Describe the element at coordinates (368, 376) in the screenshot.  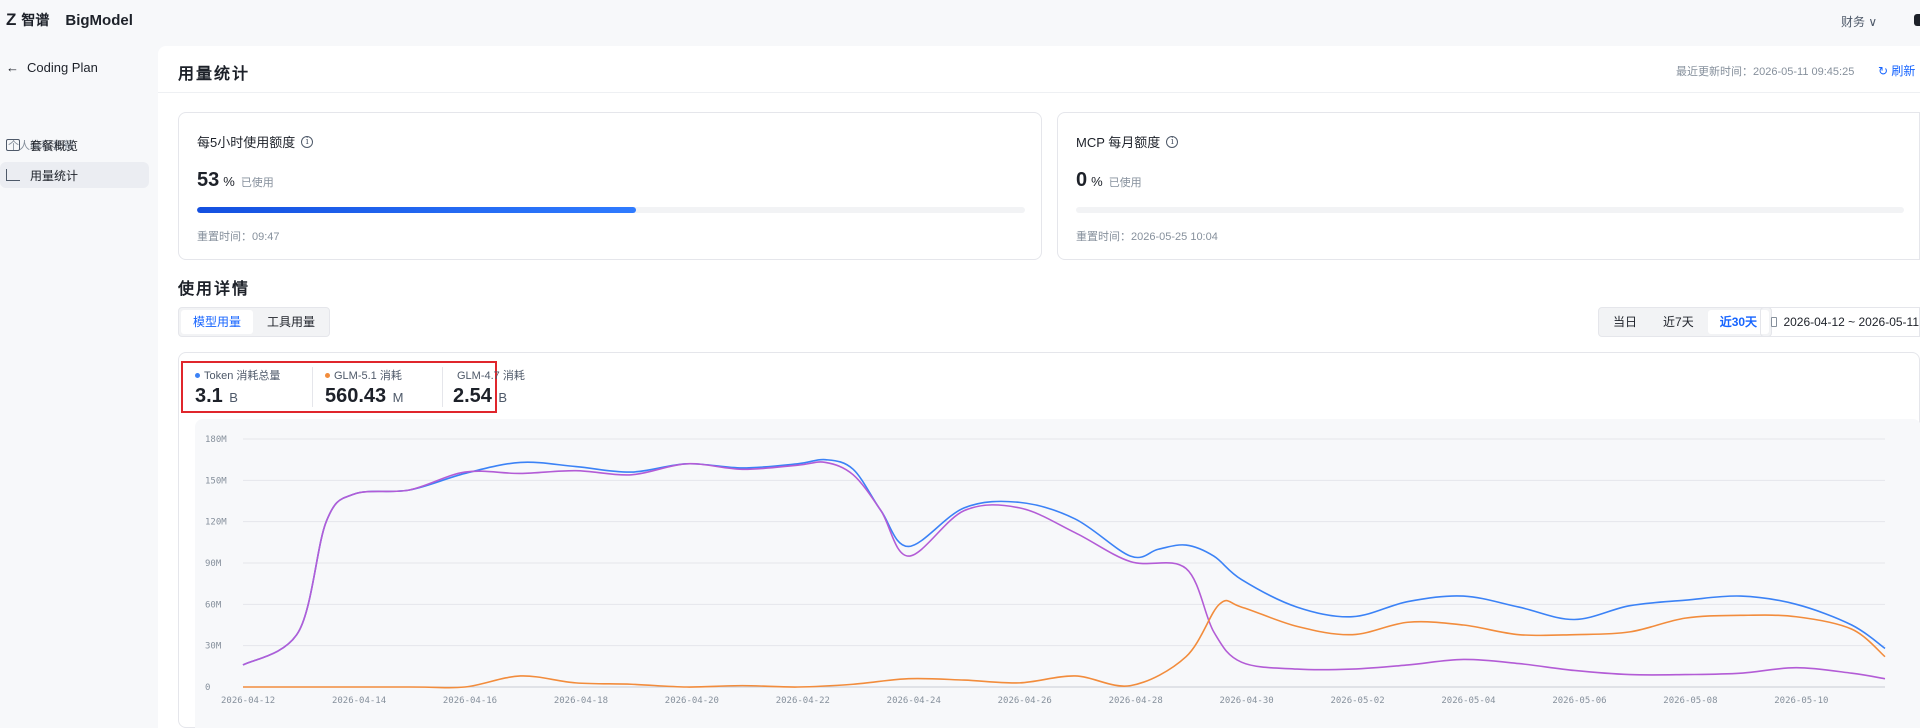
I see `stat-label-text: GLM-5.1 消耗` at that location.